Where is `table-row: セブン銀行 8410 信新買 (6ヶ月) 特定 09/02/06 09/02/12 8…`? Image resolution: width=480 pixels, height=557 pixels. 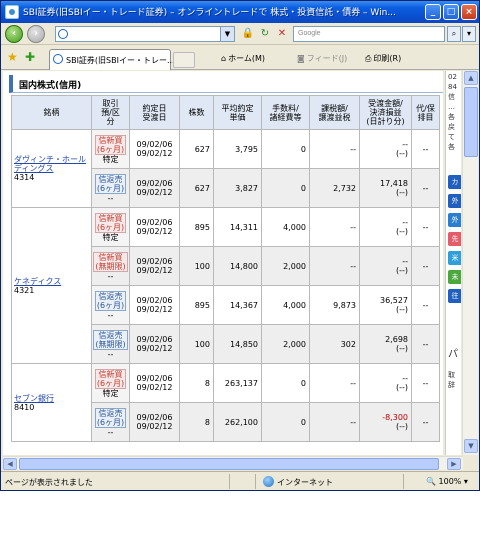
table-row: セブン銀行 8410 信新買 (6ヶ月) 特定 09/02/06 09/02/12 8… is located at coordinates (225, 402).